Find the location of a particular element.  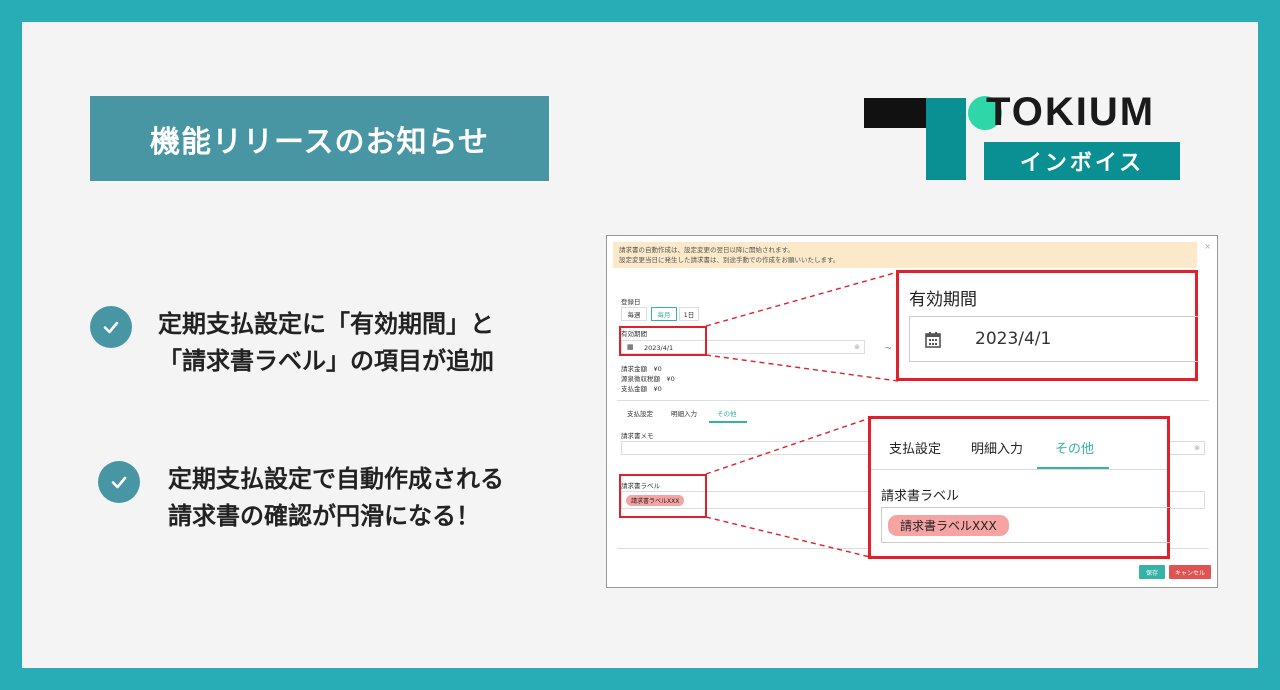

highlight-box-label is located at coordinates (663, 496).